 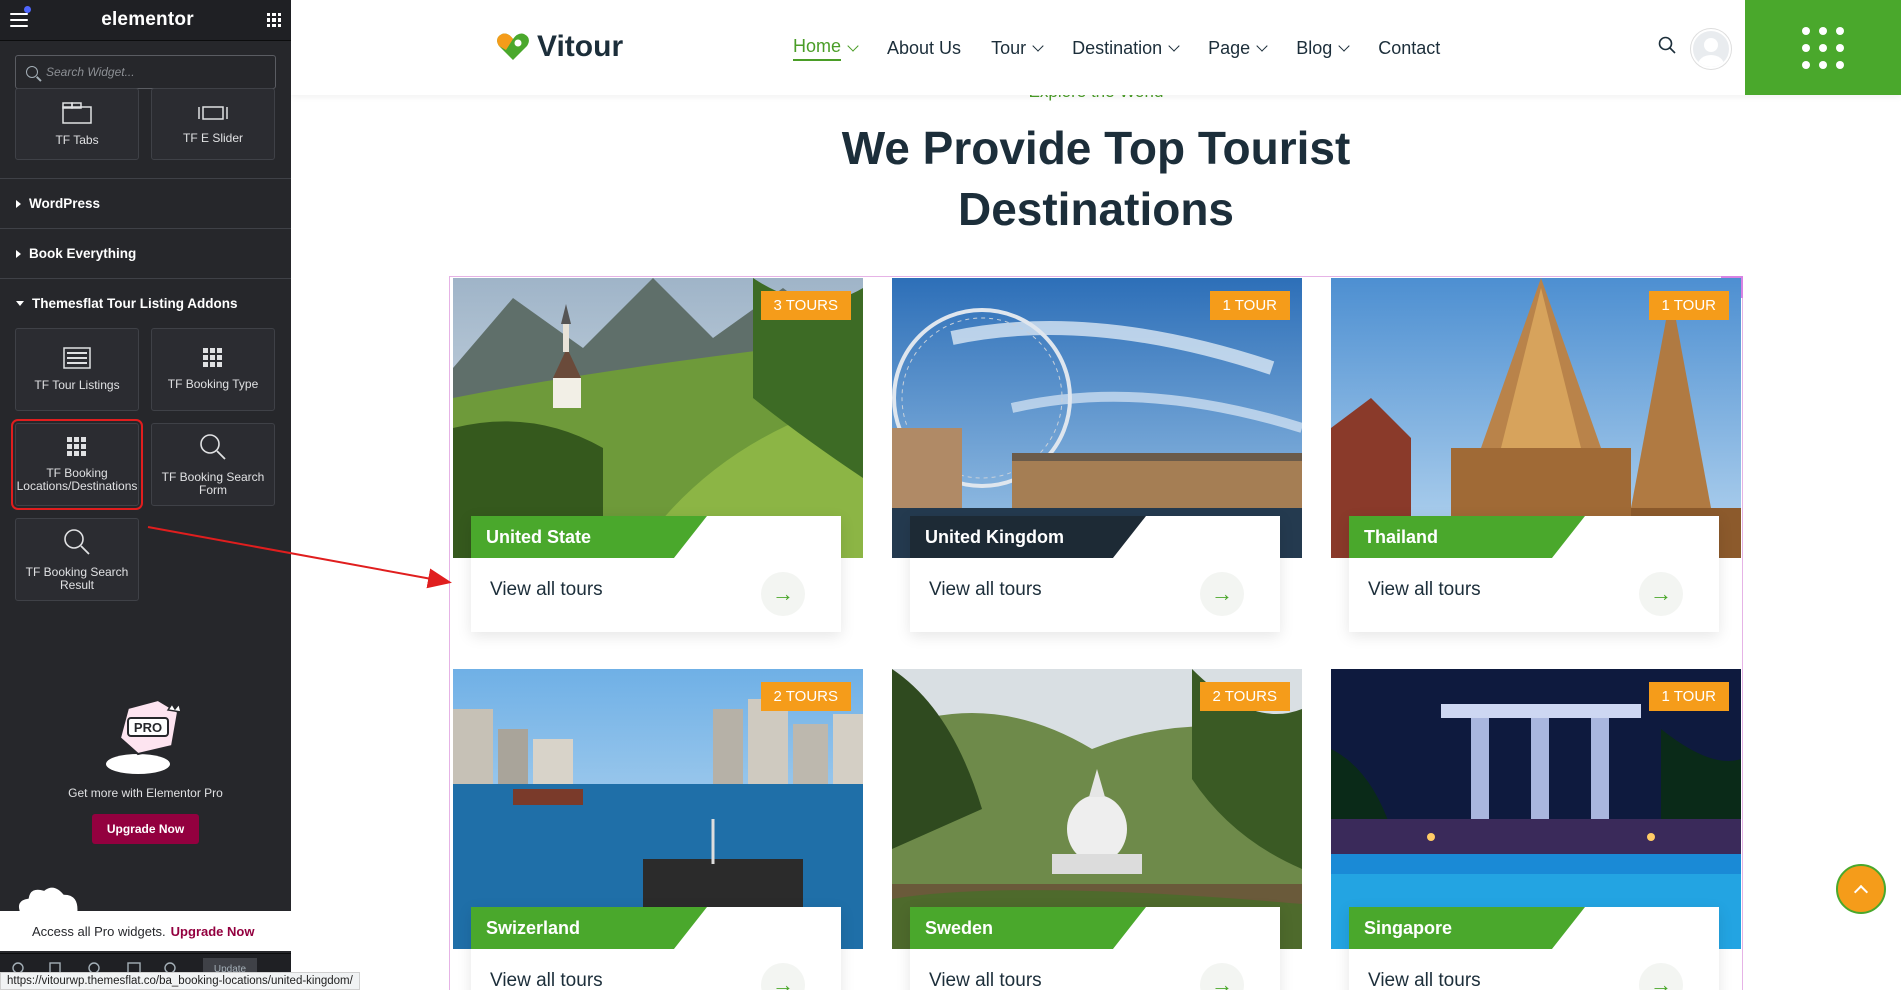 What do you see at coordinates (1534, 574) in the screenshot?
I see `destination-info: Thailand View all tours →` at bounding box center [1534, 574].